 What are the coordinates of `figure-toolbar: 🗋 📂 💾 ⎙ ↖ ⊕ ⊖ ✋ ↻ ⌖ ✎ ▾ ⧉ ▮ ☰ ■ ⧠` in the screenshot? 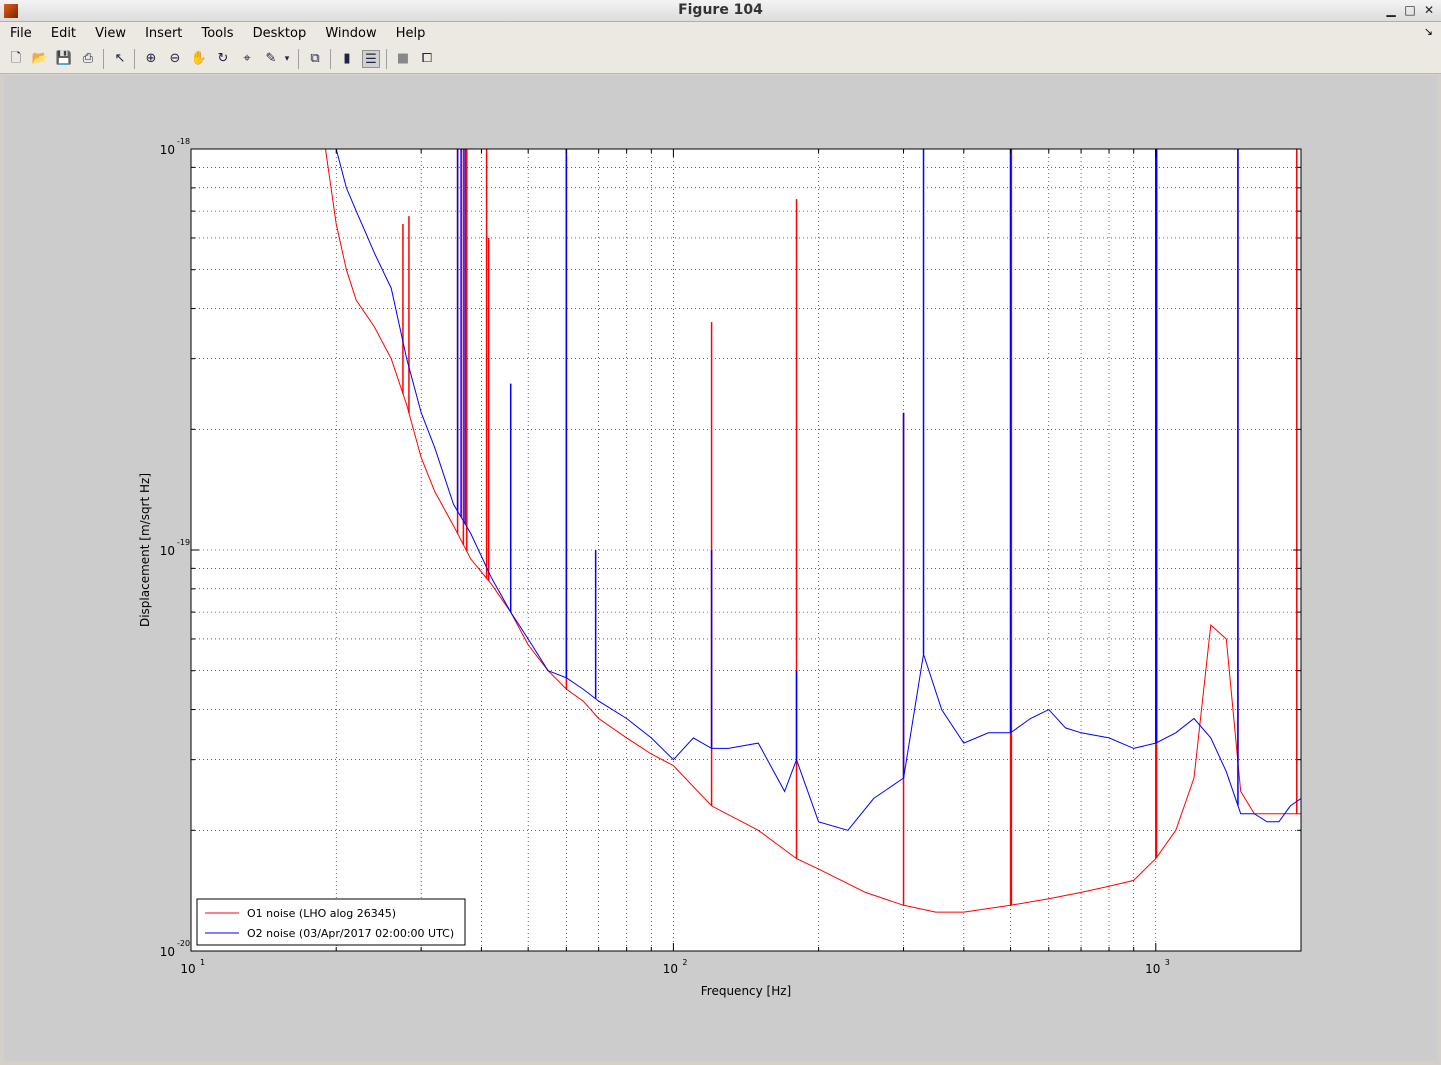 It's located at (720, 59).